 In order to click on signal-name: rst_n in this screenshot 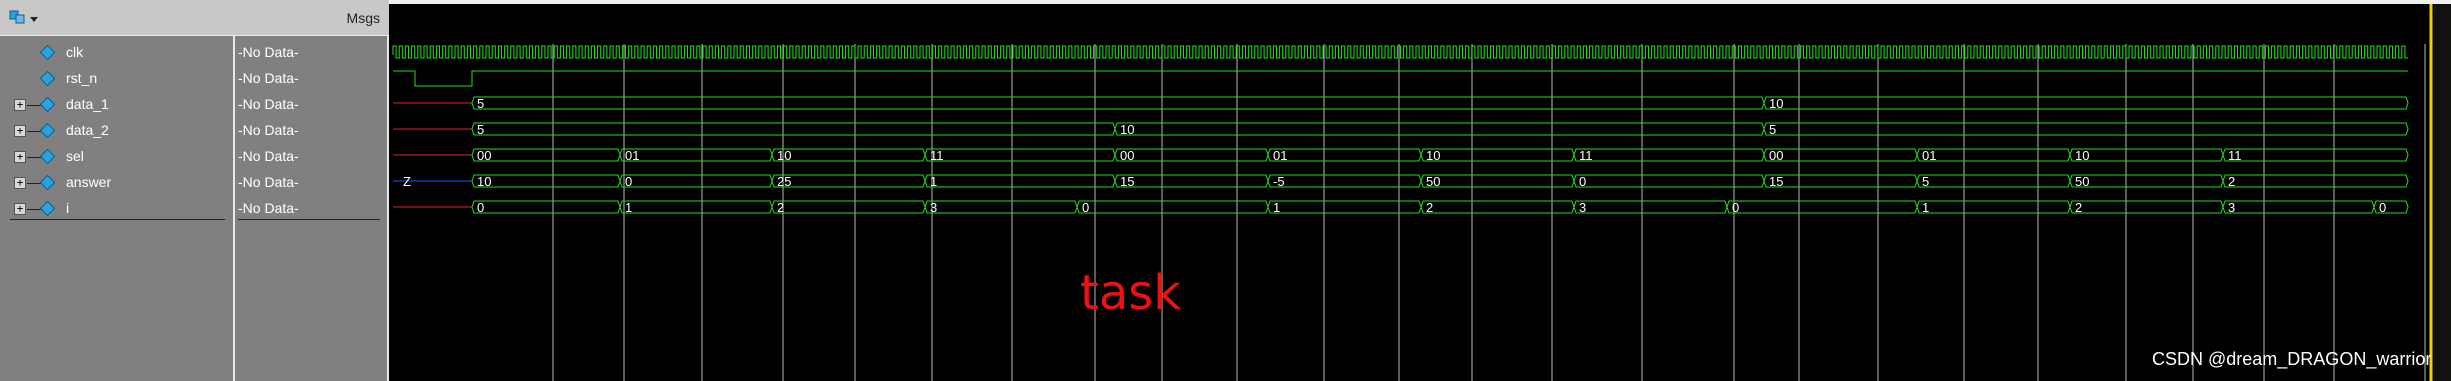, I will do `click(82, 78)`.